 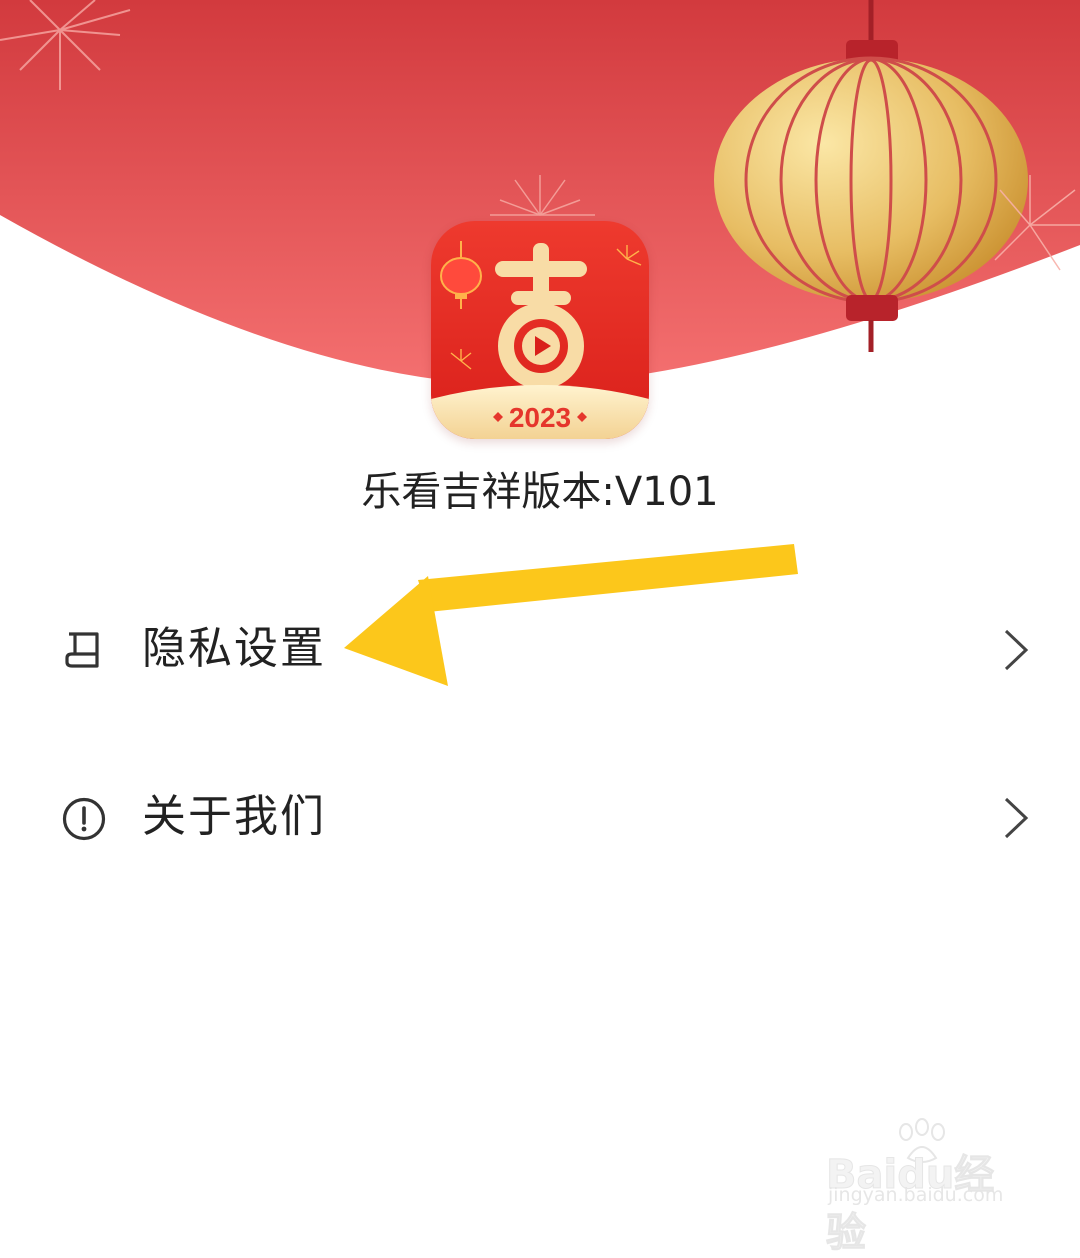 I want to click on version-text: 乐看吉祥版本:V101, so click(x=540, y=492).